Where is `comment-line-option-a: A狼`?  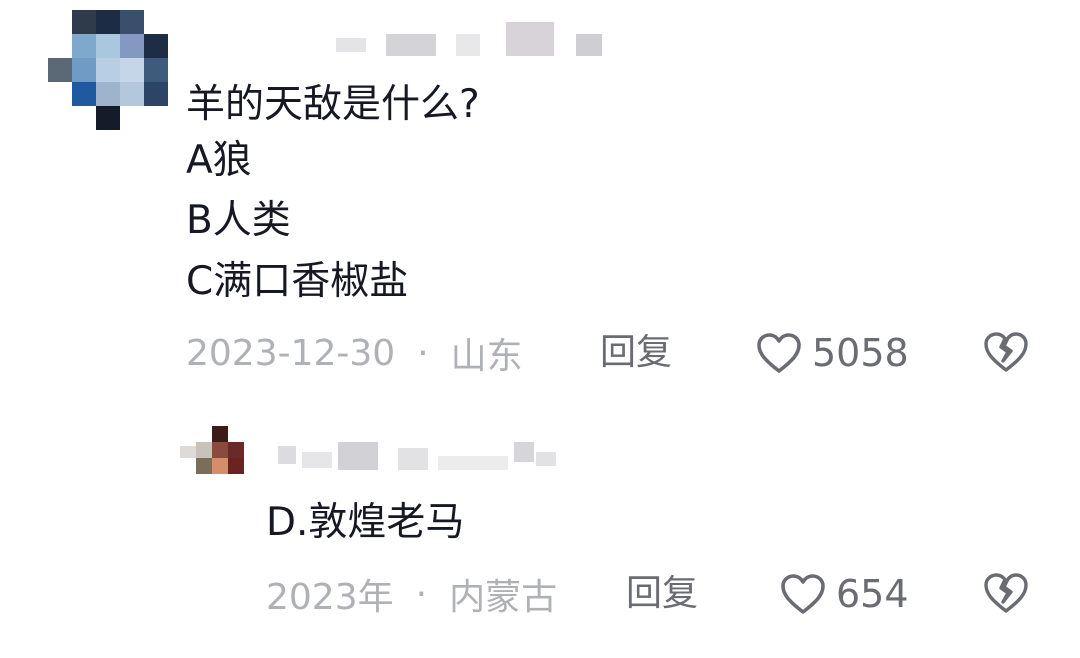
comment-line-option-a: A狼 is located at coordinates (219, 160).